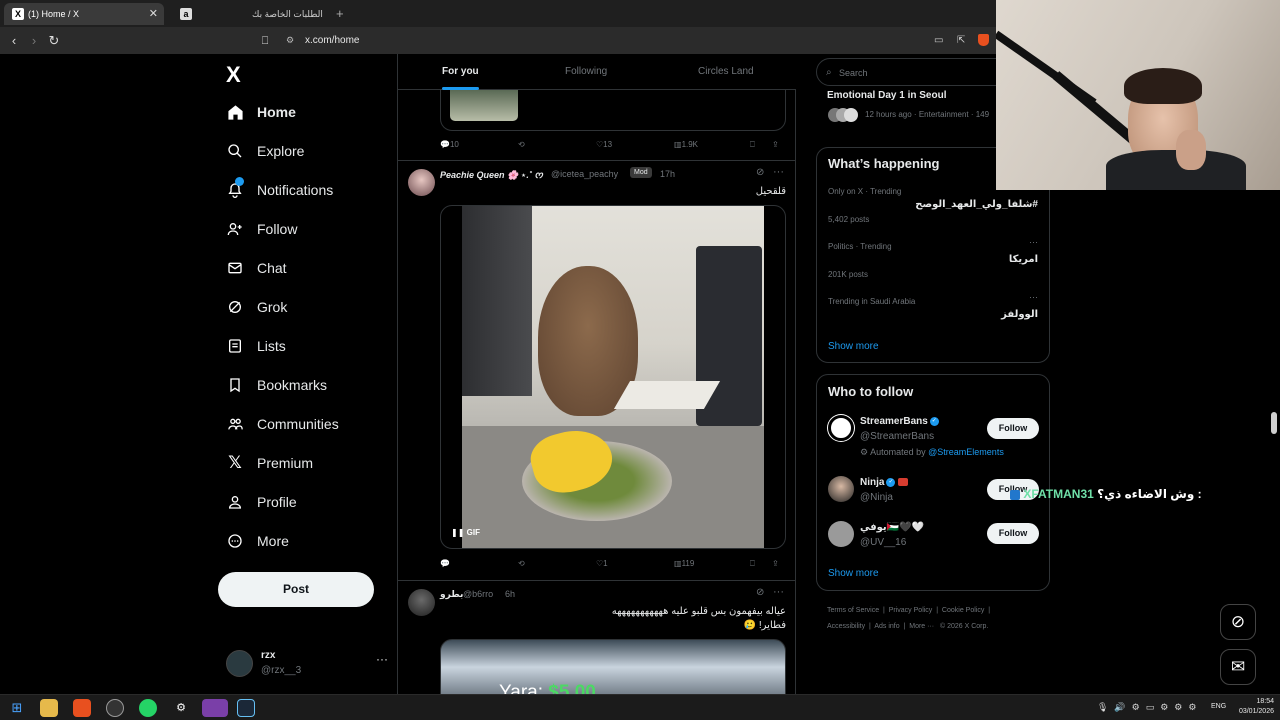  What do you see at coordinates (921, 626) in the screenshot?
I see `footer-link: More ···` at bounding box center [921, 626].